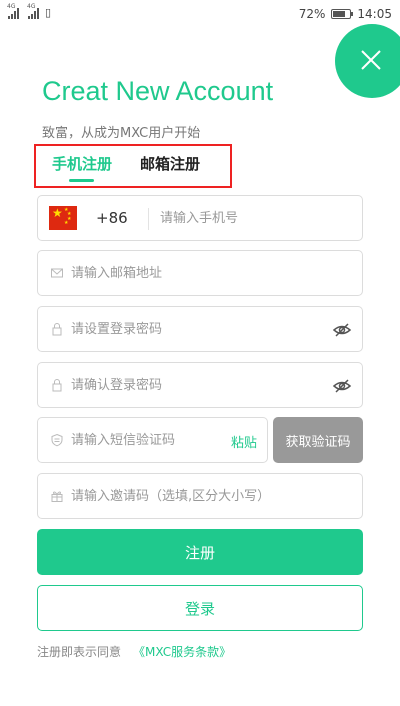 The image size is (400, 706). Describe the element at coordinates (374, 14) in the screenshot. I see `clock: 14:05` at that location.